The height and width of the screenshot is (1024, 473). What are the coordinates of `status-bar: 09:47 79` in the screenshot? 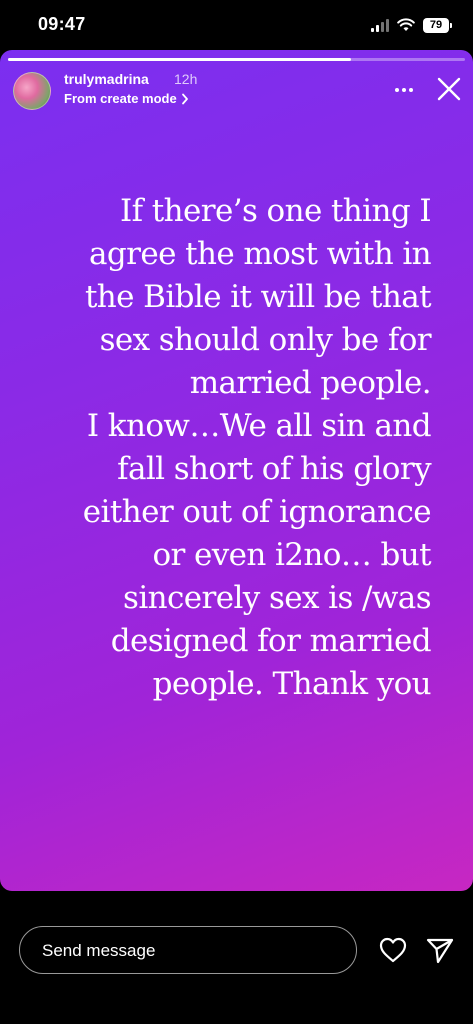 It's located at (236, 25).